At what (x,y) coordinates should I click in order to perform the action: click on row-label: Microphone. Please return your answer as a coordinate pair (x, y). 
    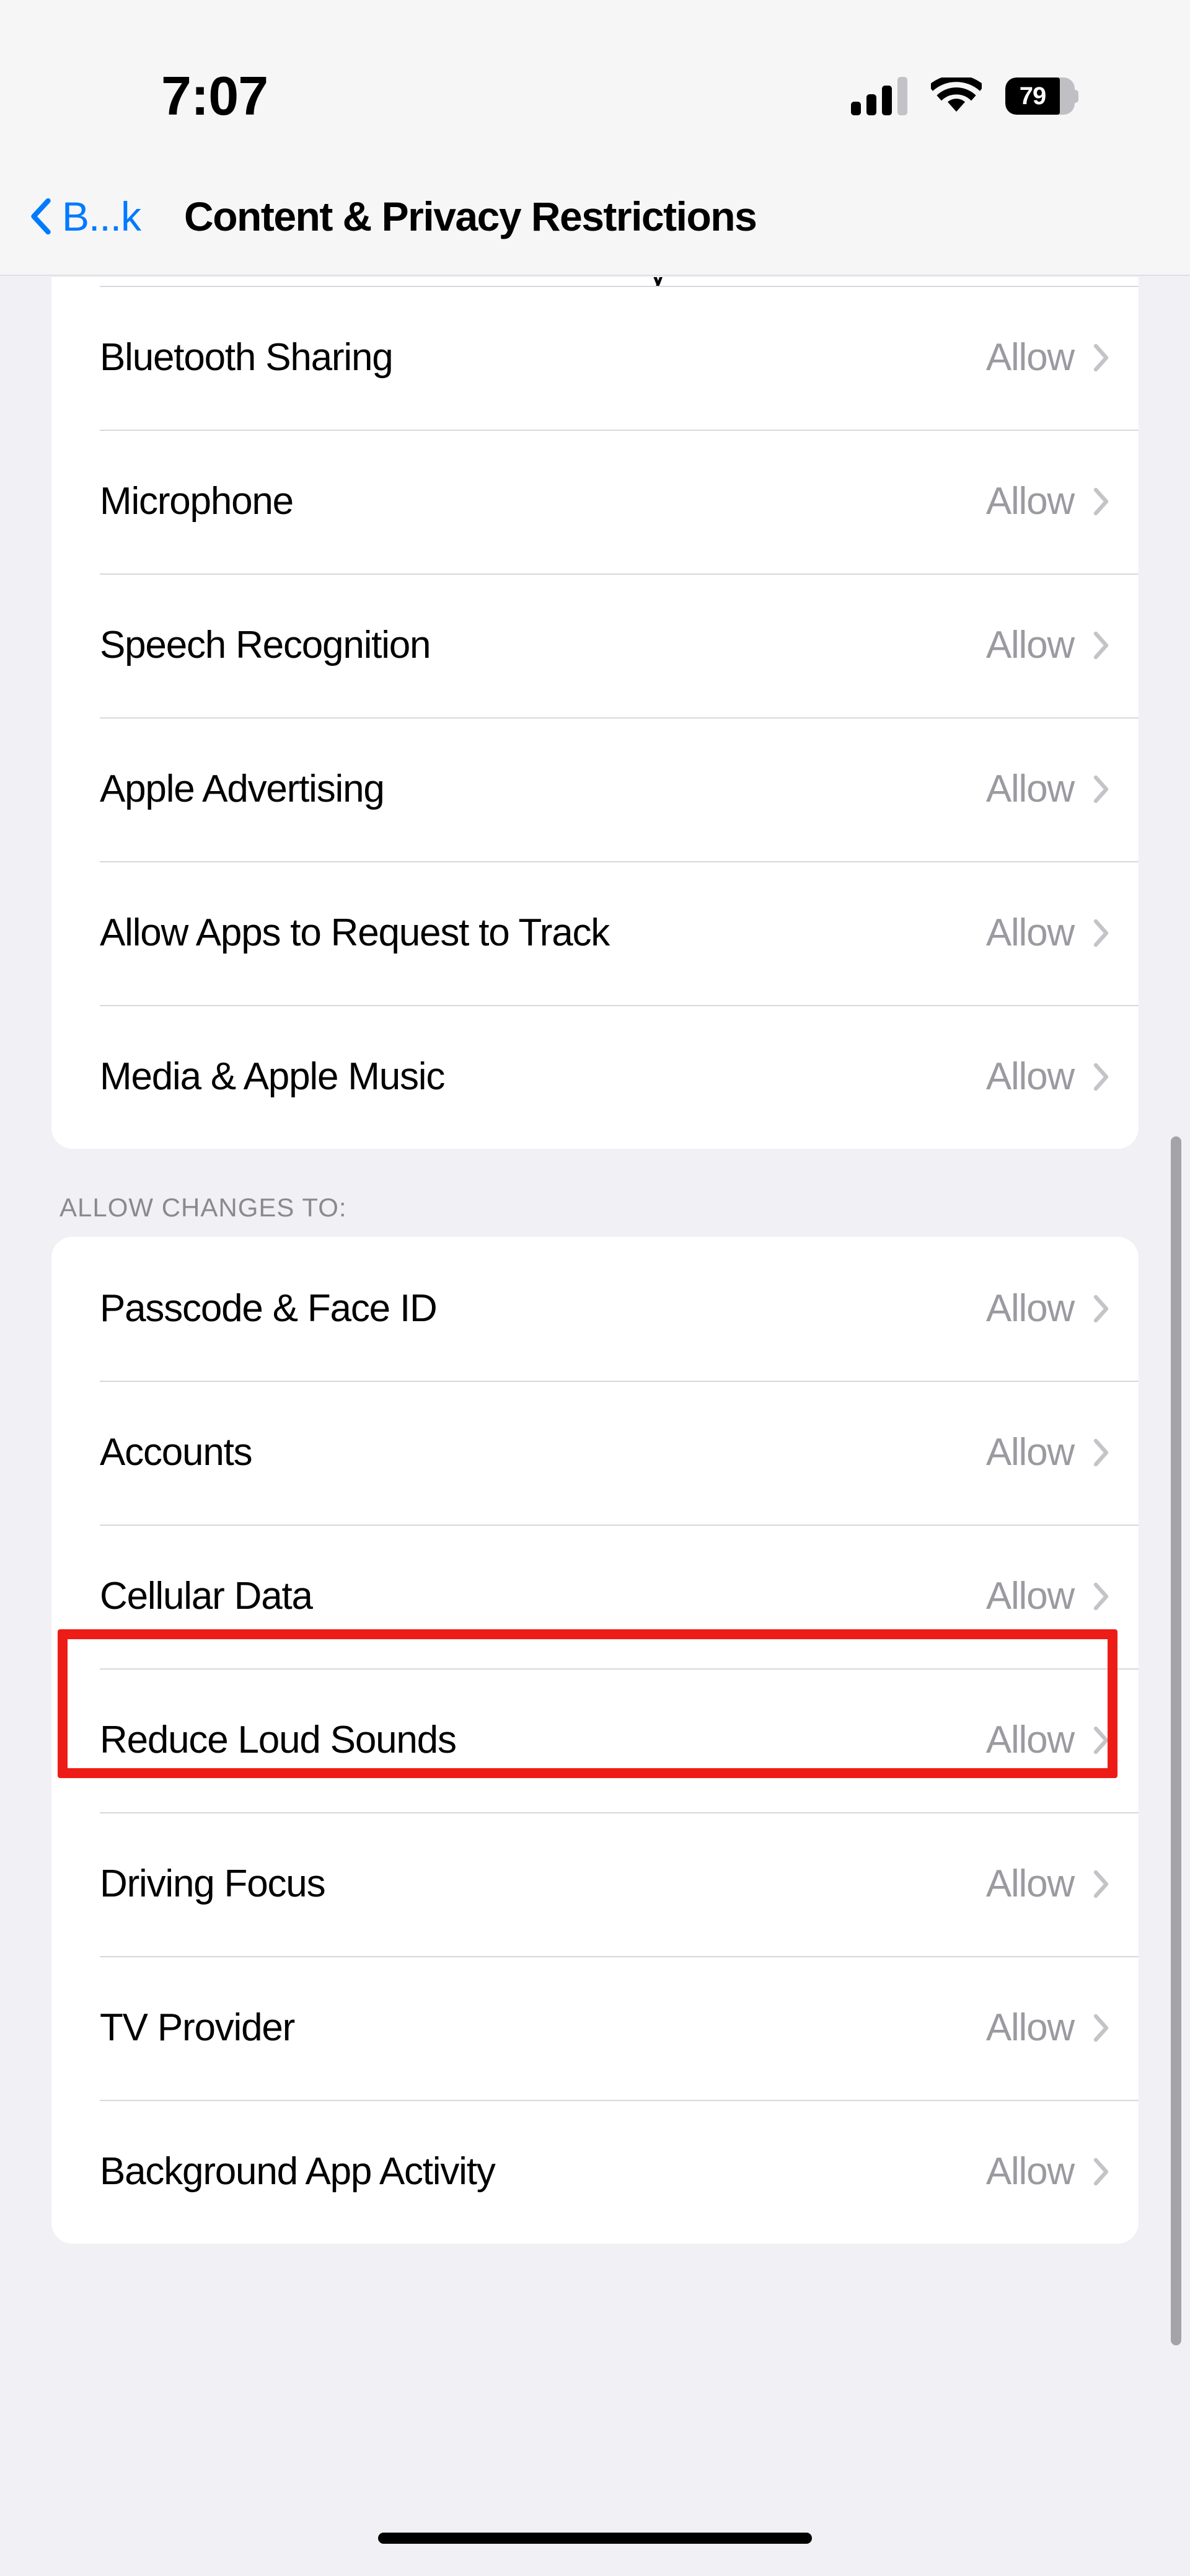
    Looking at the image, I should click on (197, 501).